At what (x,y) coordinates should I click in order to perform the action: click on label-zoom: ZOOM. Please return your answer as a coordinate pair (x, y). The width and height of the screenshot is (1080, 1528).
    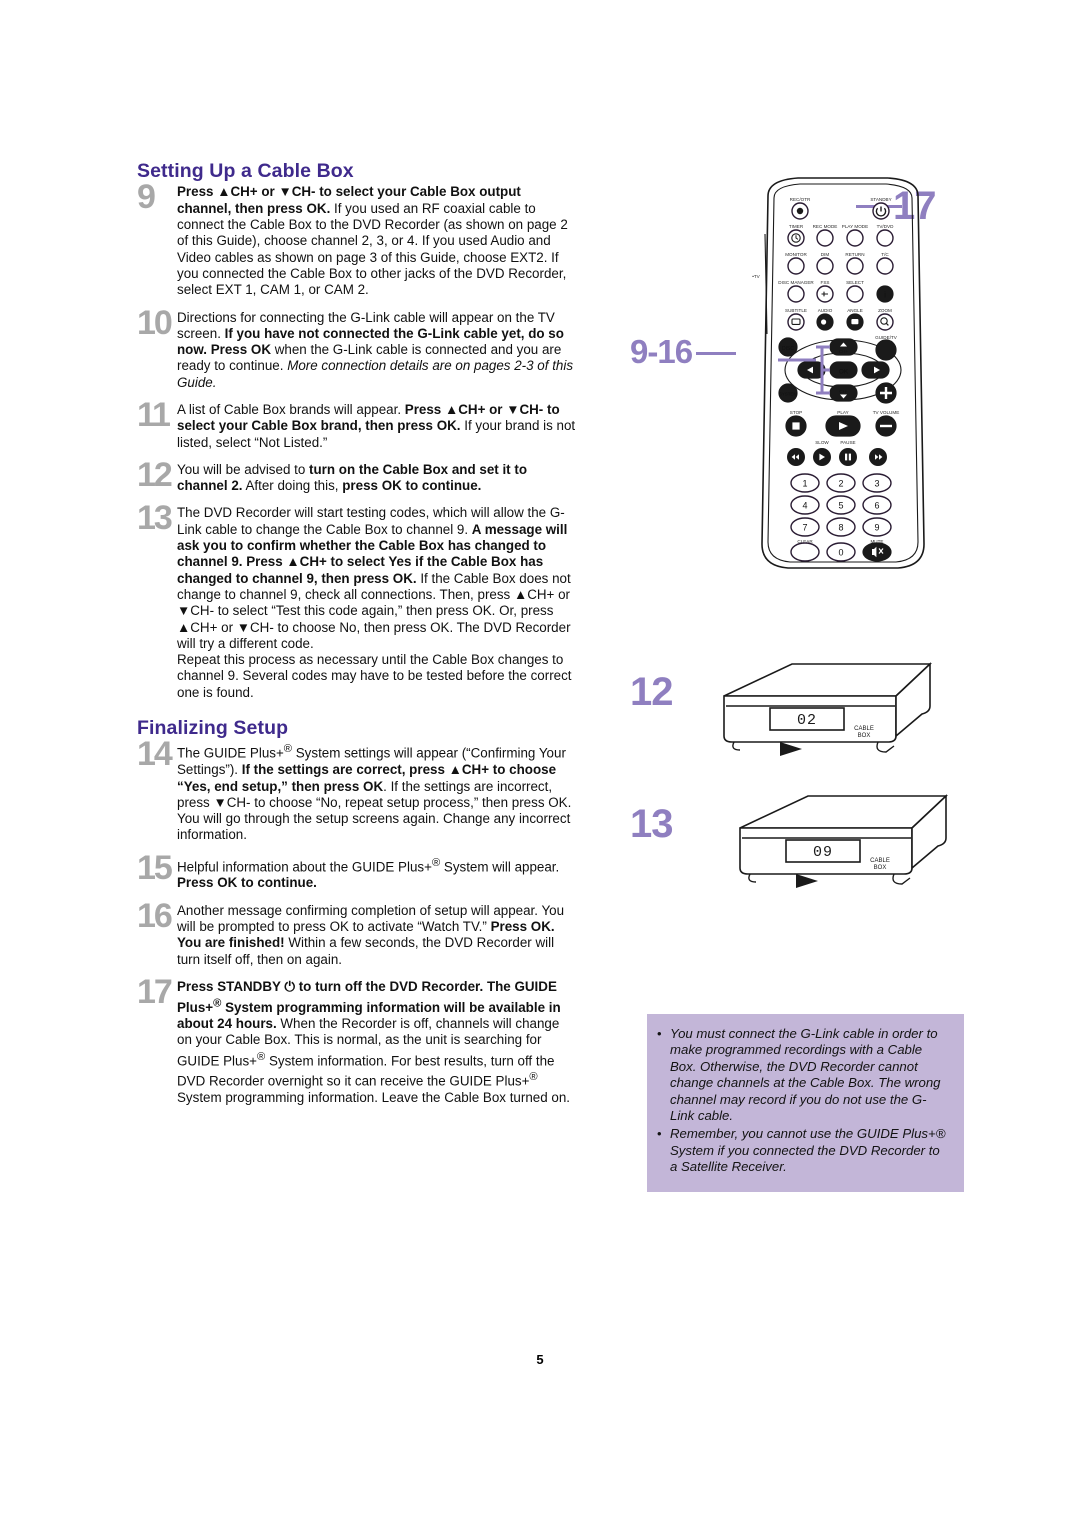
    Looking at the image, I should click on (885, 310).